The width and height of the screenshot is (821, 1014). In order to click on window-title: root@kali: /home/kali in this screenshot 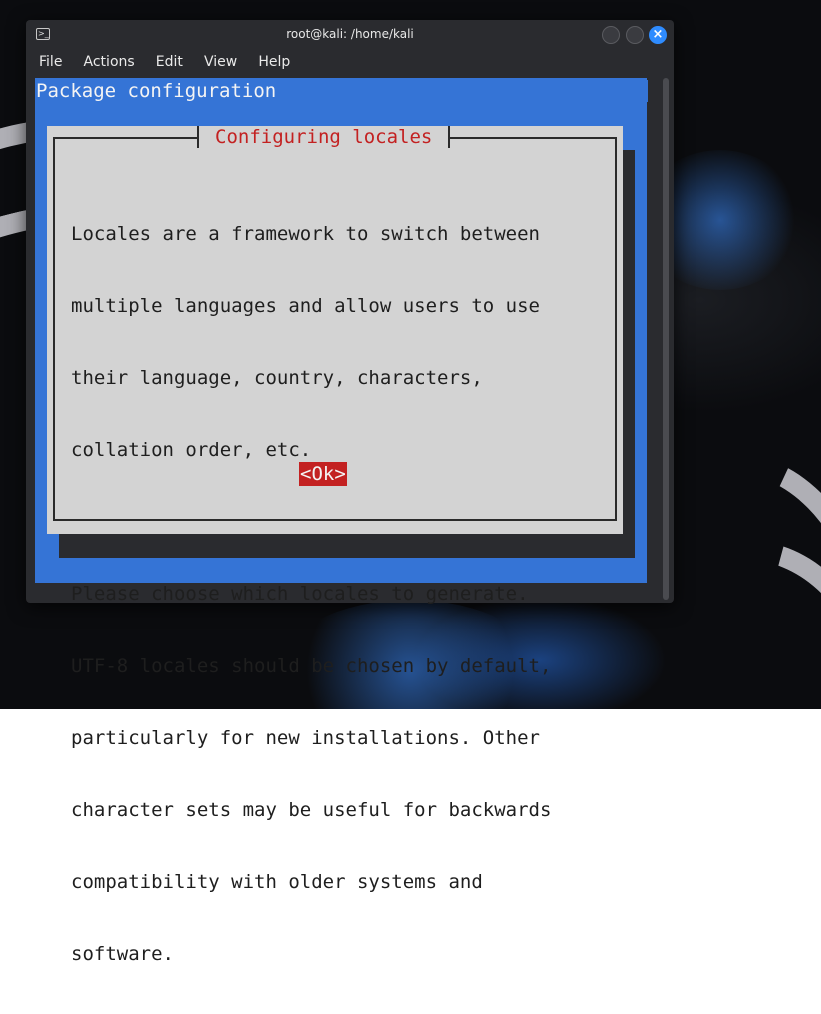, I will do `click(350, 34)`.